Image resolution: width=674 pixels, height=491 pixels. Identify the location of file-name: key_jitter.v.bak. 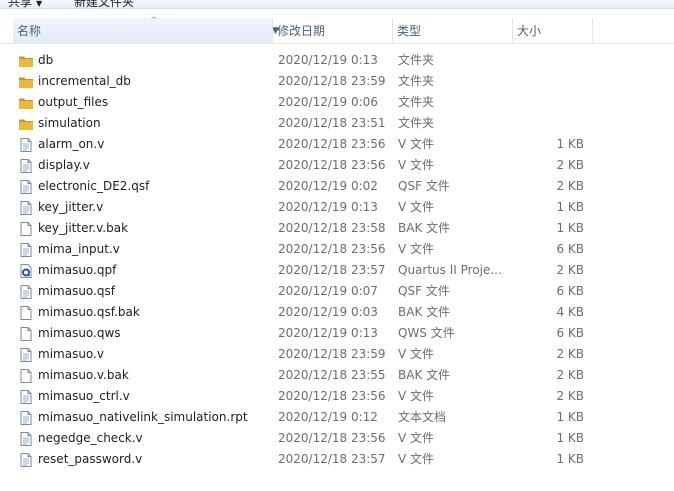
(83, 228).